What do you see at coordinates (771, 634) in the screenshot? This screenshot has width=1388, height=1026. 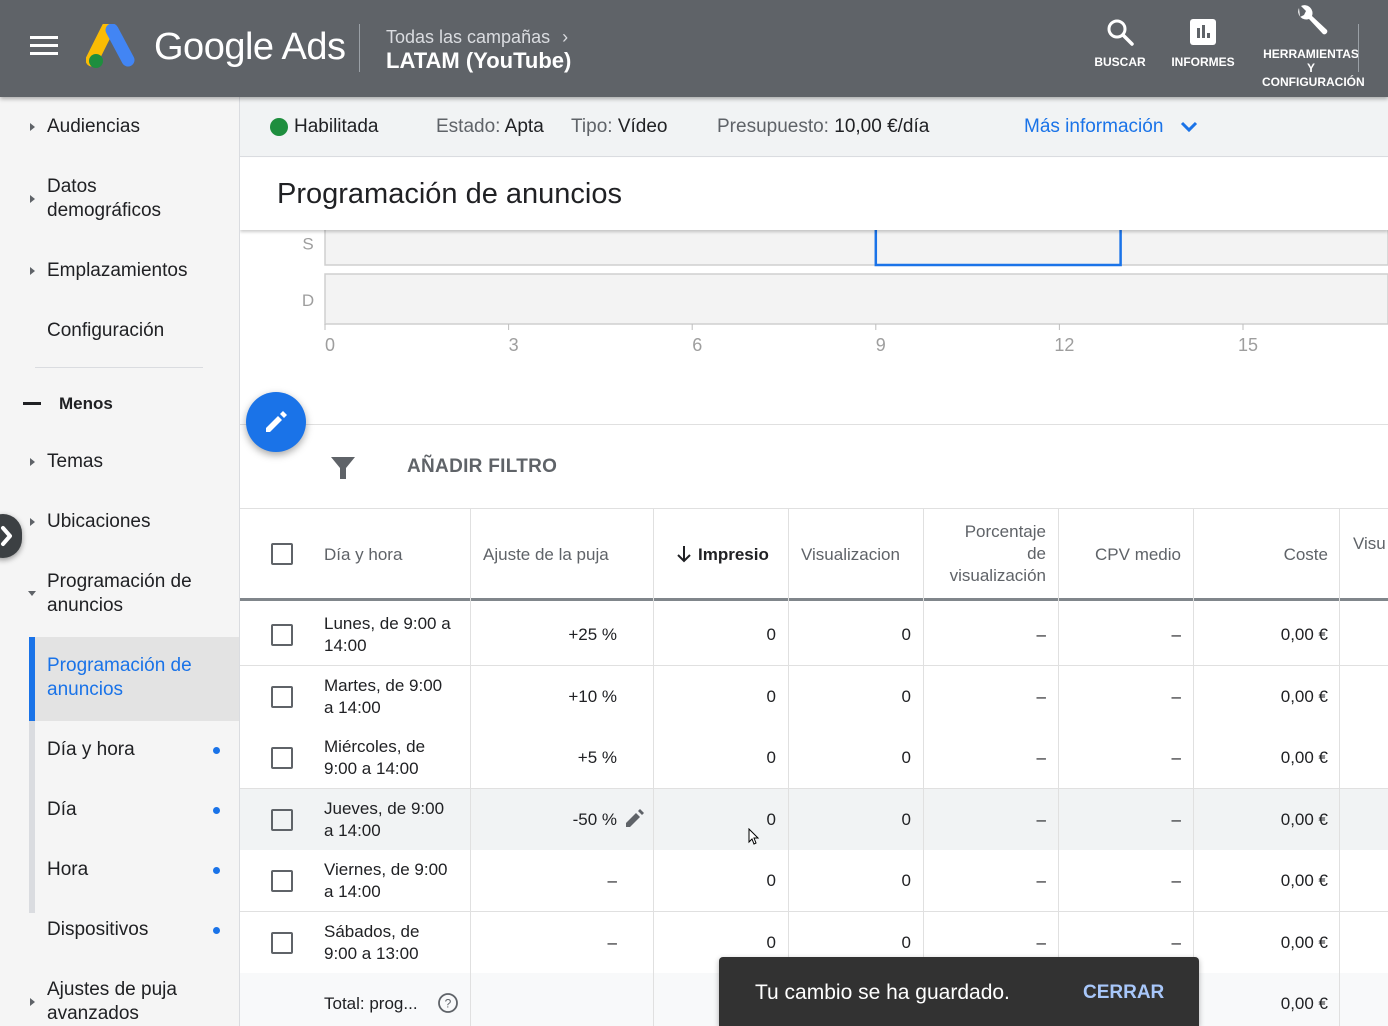 I see `cell-impressions: 0` at bounding box center [771, 634].